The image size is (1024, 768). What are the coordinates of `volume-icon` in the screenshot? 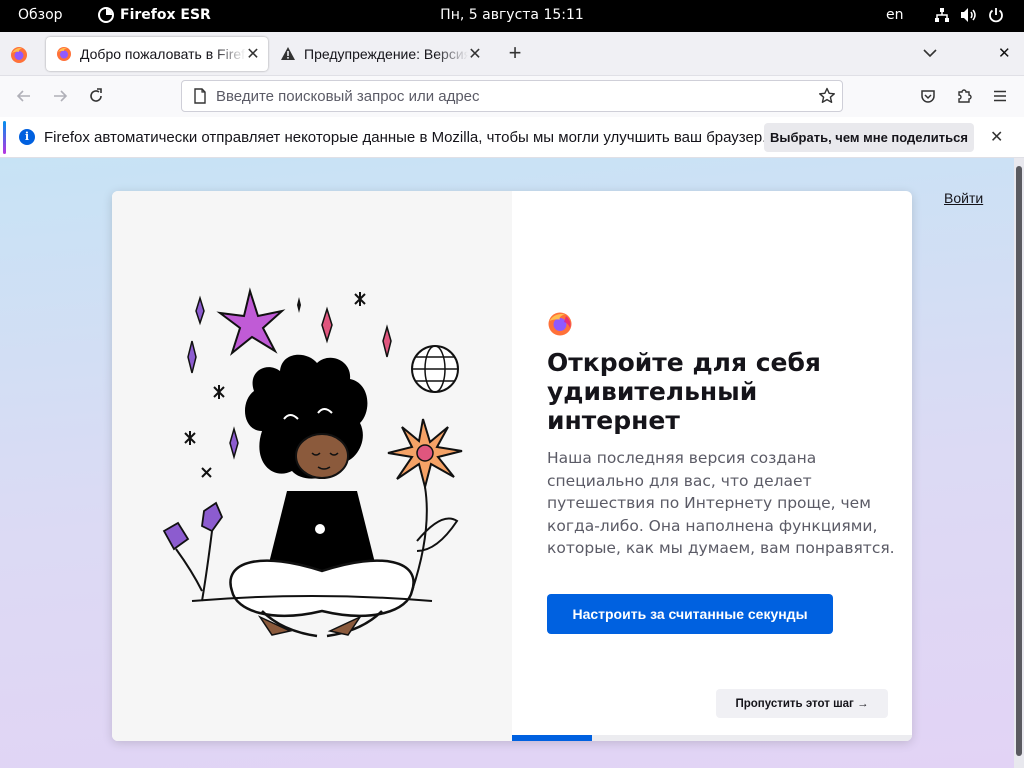 It's located at (968, 15).